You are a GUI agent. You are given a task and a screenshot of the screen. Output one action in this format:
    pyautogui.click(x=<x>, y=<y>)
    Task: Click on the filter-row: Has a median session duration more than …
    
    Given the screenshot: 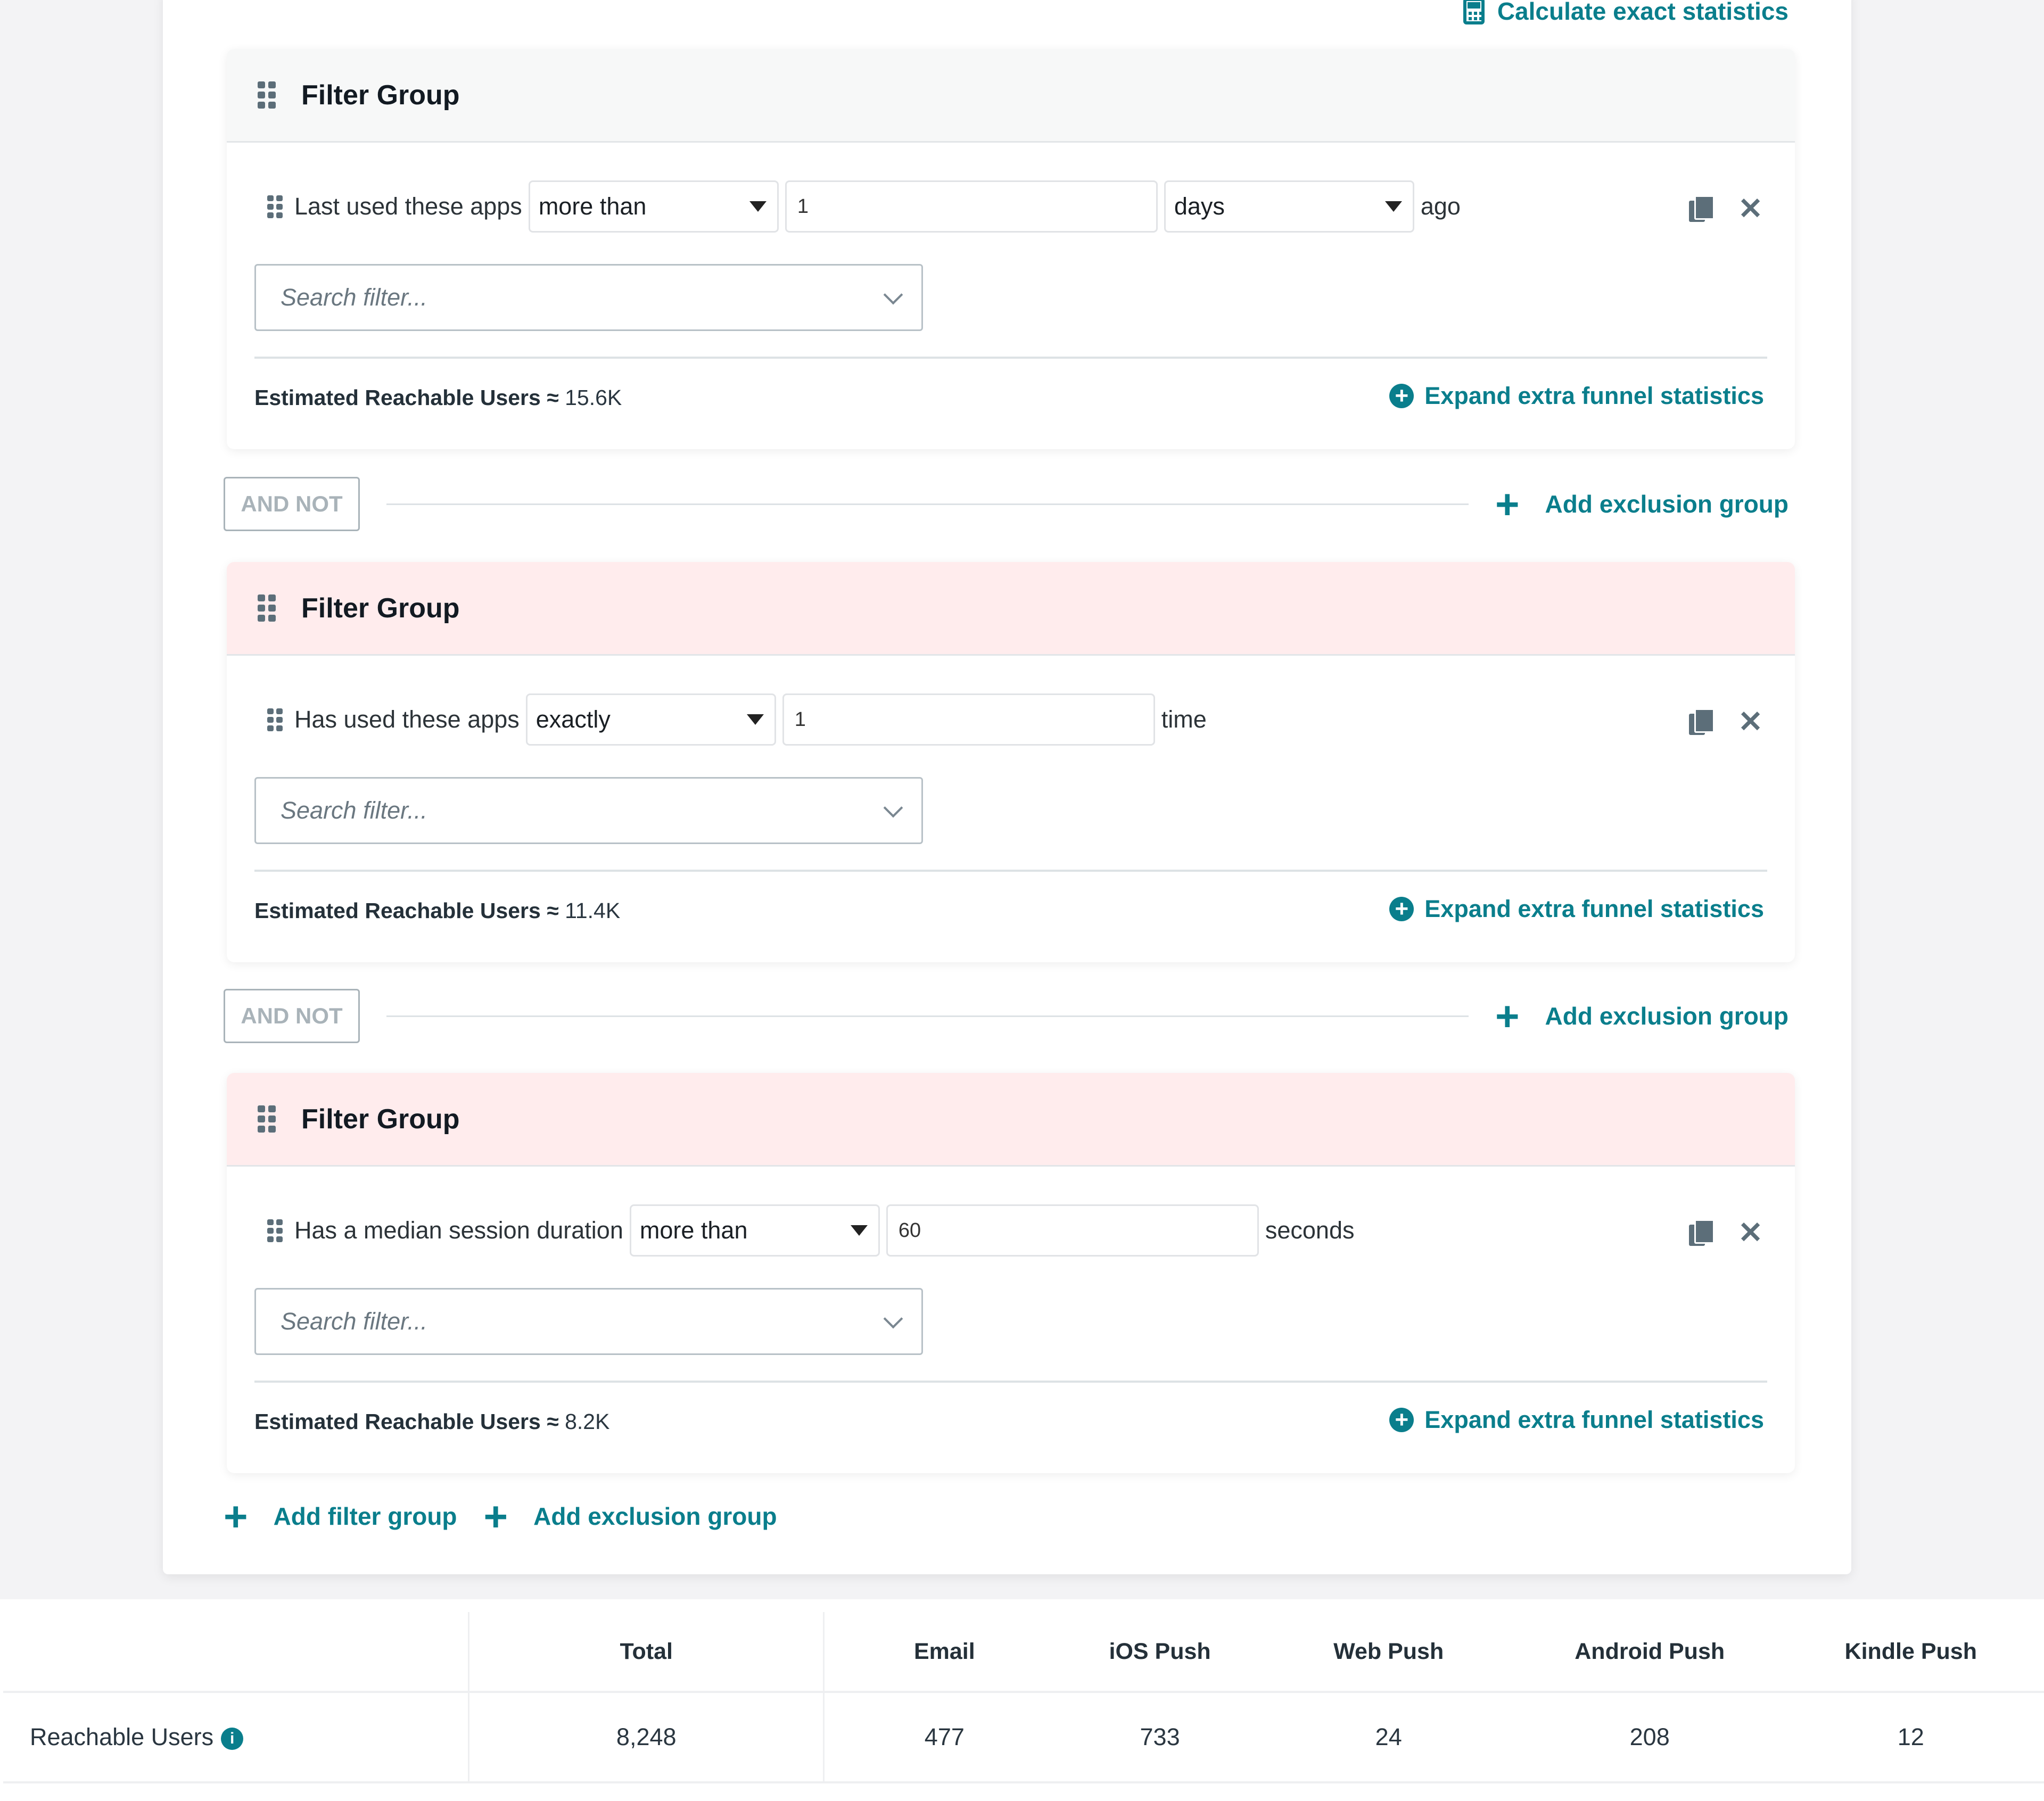 What is the action you would take?
    pyautogui.click(x=810, y=1230)
    